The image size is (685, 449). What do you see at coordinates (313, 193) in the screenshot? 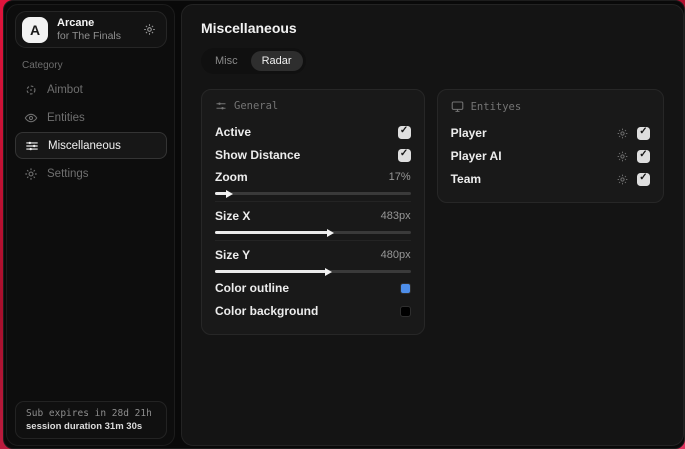
I see `zoom-slider` at bounding box center [313, 193].